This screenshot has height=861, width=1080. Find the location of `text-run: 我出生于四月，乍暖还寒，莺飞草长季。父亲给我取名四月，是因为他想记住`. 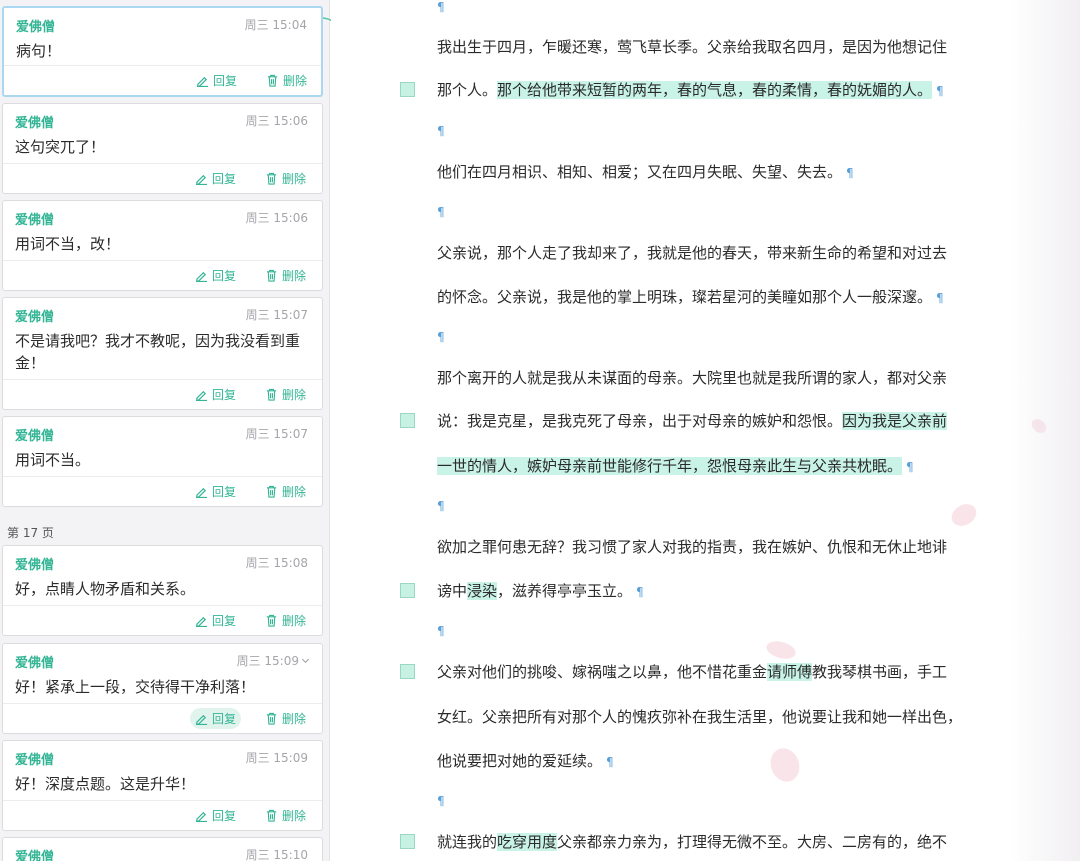

text-run: 我出生于四月，乍暖还寒，莺飞草长季。父亲给我取名四月，是因为他想记住 is located at coordinates (692, 47).